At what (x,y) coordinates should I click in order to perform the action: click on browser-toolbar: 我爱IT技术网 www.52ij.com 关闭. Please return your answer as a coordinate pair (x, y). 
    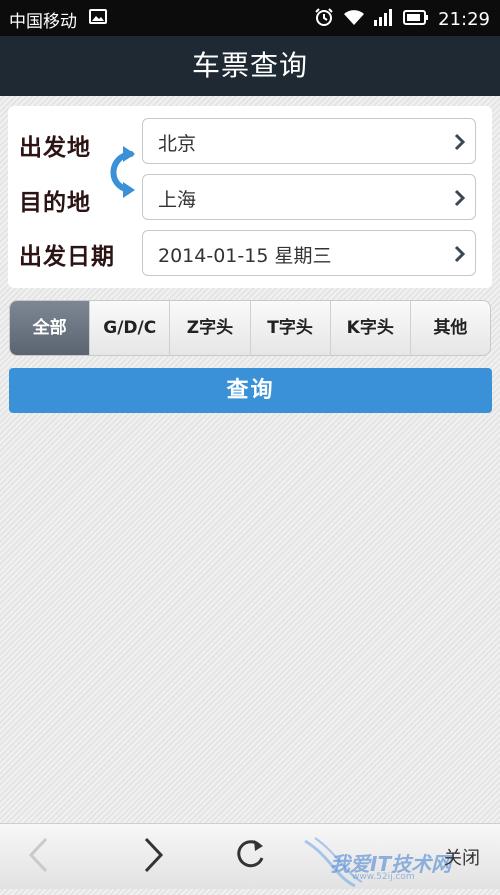
    Looking at the image, I should click on (250, 856).